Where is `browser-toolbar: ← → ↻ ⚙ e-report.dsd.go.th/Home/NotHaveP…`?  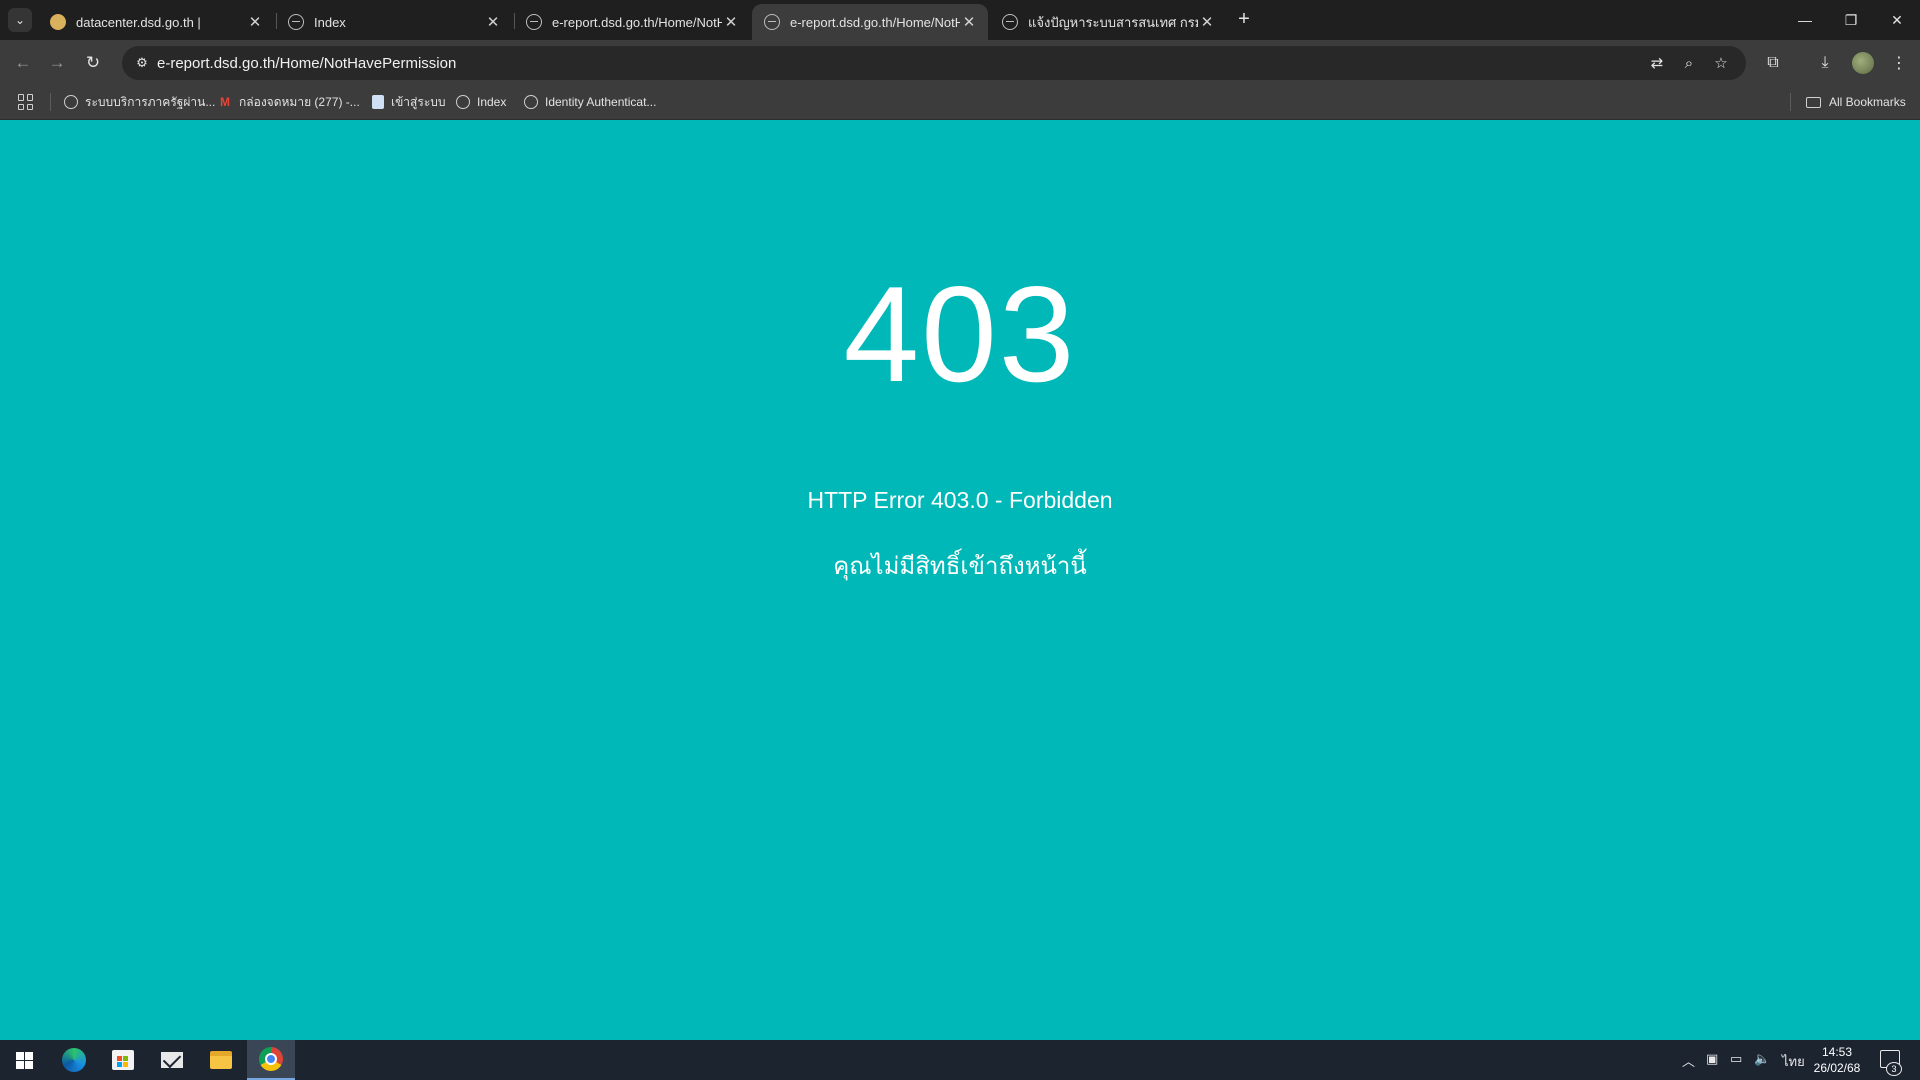 browser-toolbar: ← → ↻ ⚙ e-report.dsd.go.th/Home/NotHaveP… is located at coordinates (960, 62).